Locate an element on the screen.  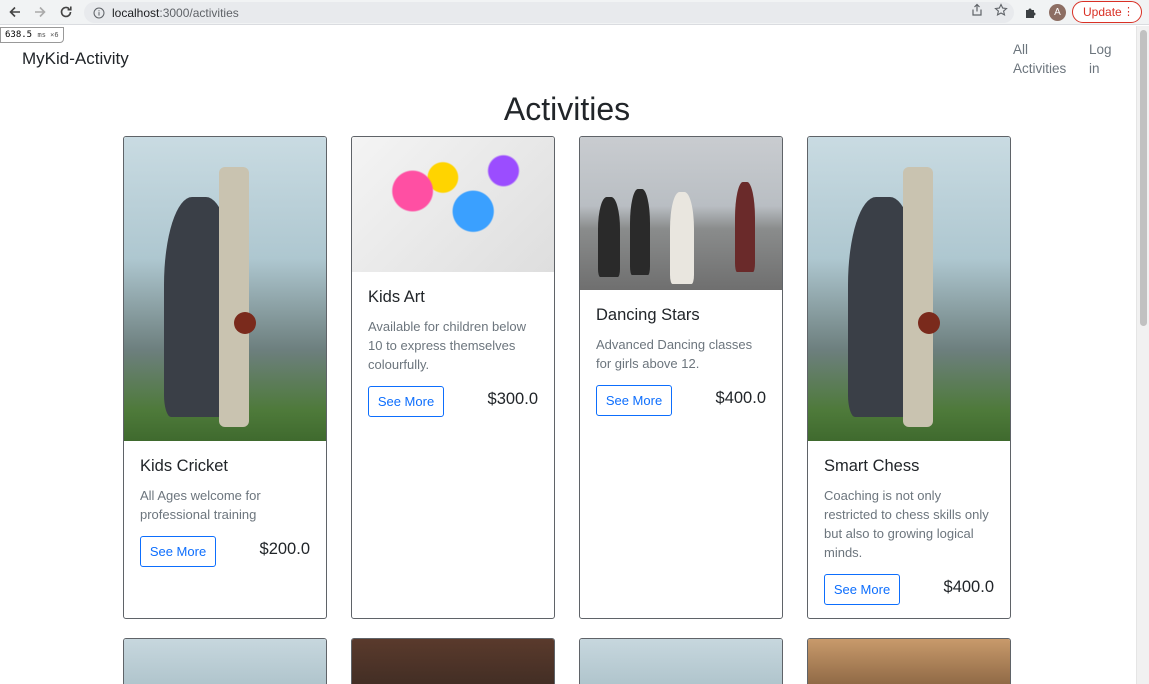
reload-icon is located at coordinates (66, 12).